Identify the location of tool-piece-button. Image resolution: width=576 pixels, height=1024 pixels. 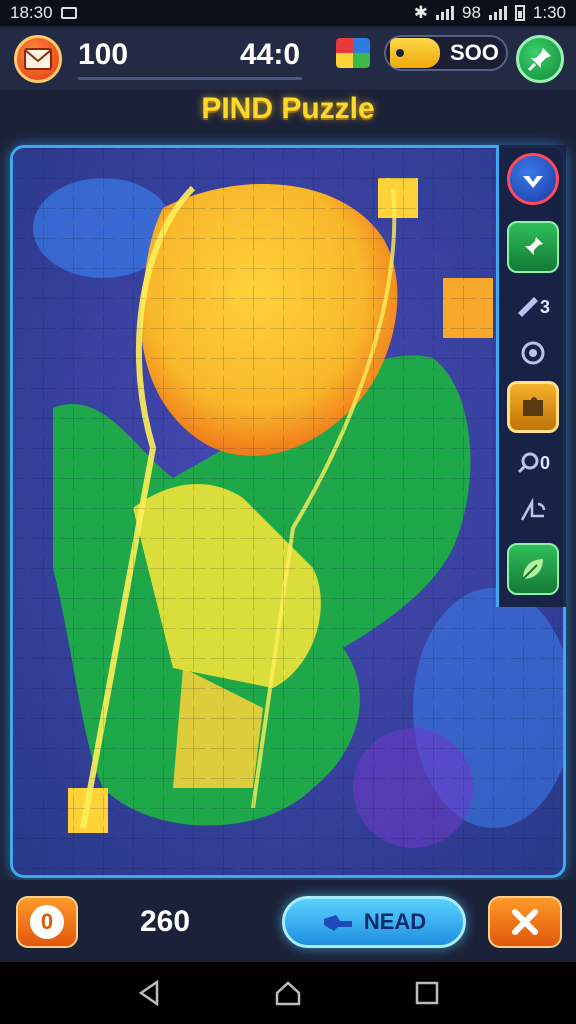
(533, 407).